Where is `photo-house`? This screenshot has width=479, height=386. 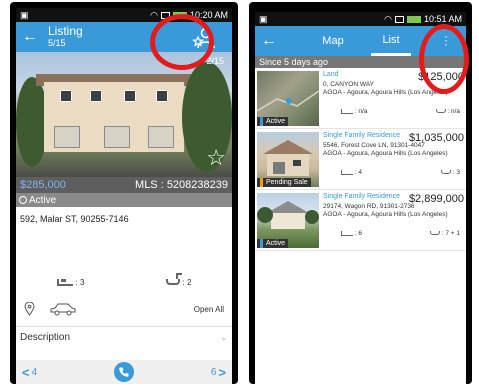
photo-house is located at coordinates (114, 117).